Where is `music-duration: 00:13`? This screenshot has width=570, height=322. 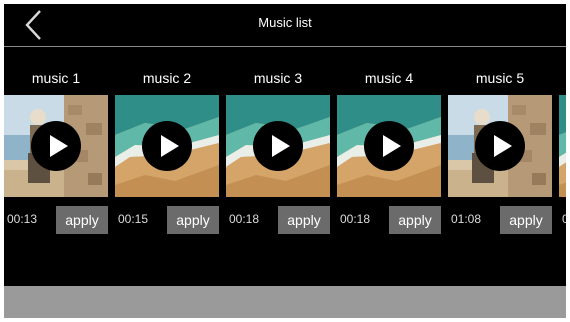
music-duration: 00:13 is located at coordinates (22, 219).